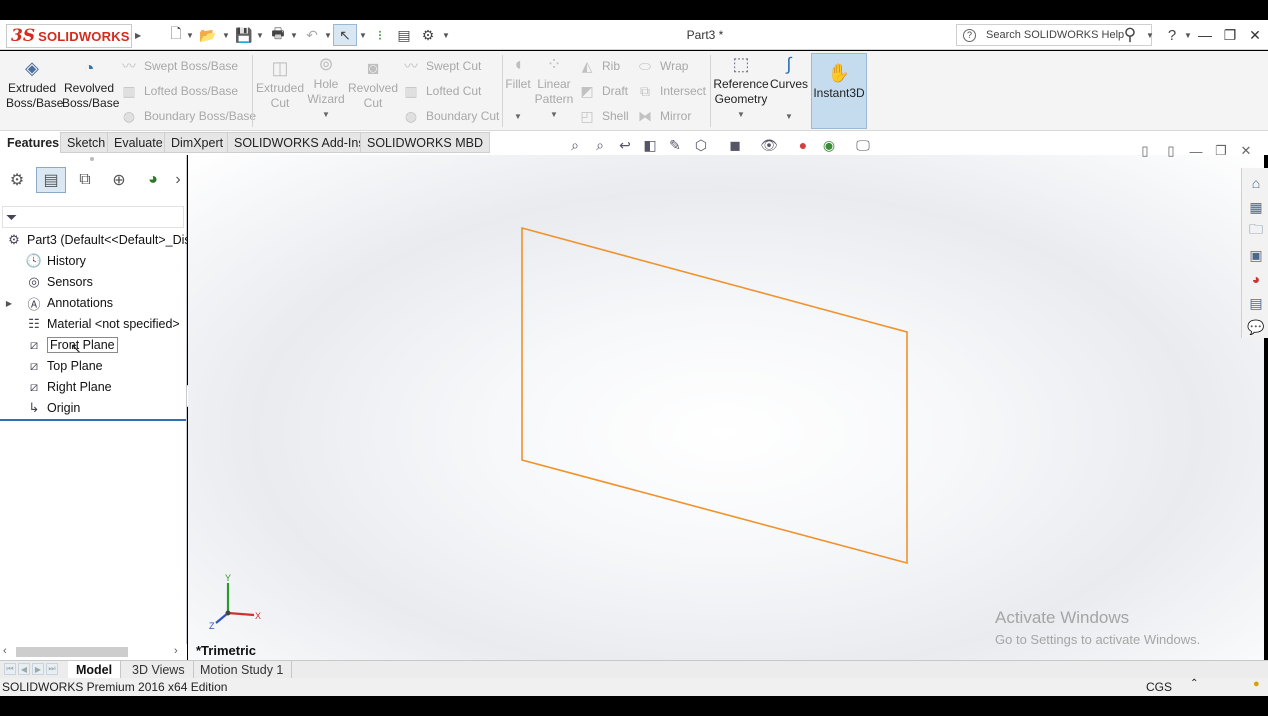 This screenshot has width=1268, height=716. Describe the element at coordinates (1246, 151) in the screenshot. I see `viewport-close-icon: ✕` at that location.